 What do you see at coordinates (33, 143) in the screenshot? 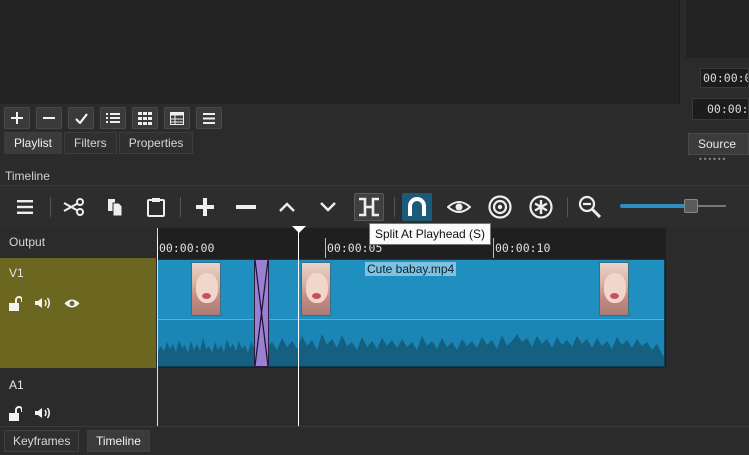
I see `tab-playlist: Playlist` at bounding box center [33, 143].